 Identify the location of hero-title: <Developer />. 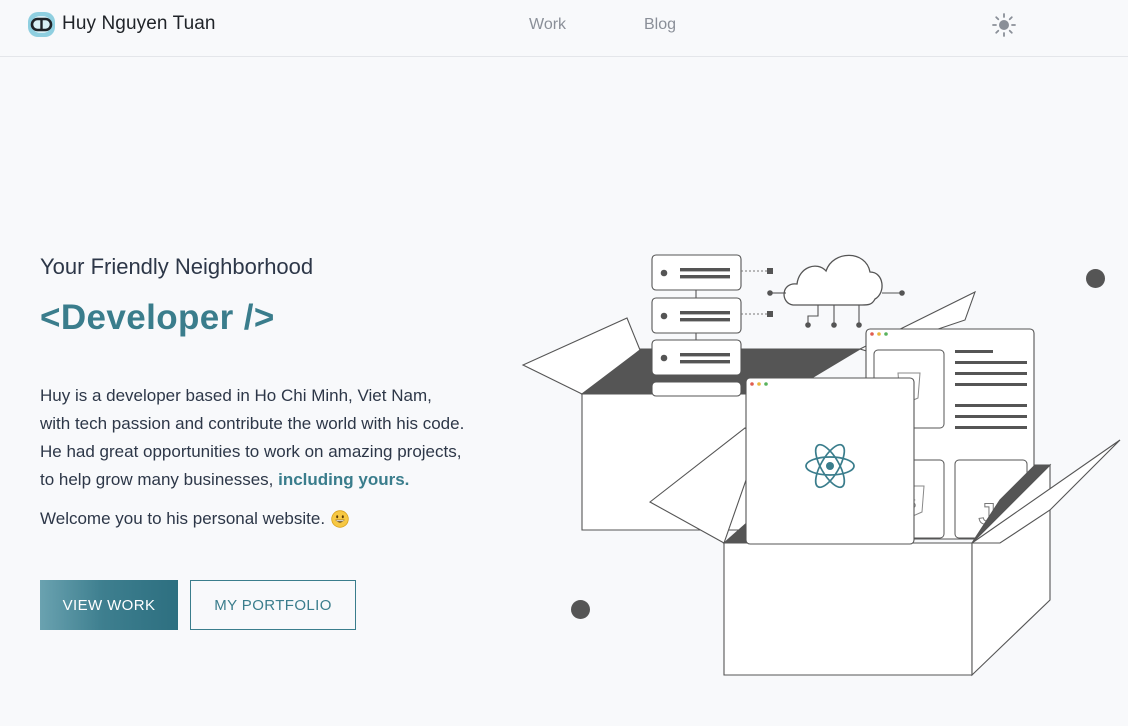
(157, 317).